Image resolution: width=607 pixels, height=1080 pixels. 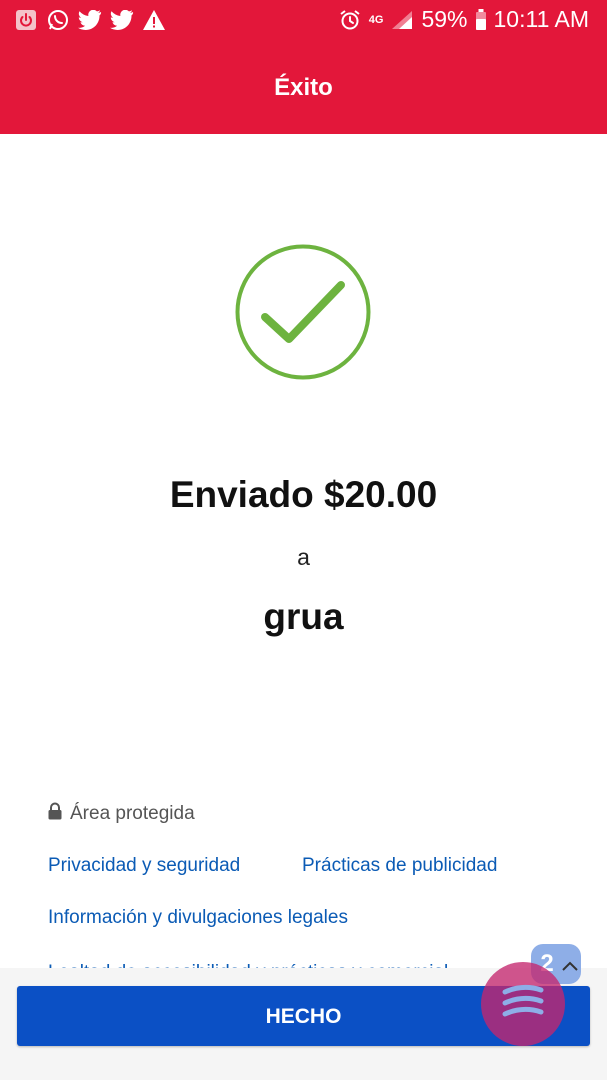 What do you see at coordinates (481, 20) in the screenshot?
I see `battery-icon` at bounding box center [481, 20].